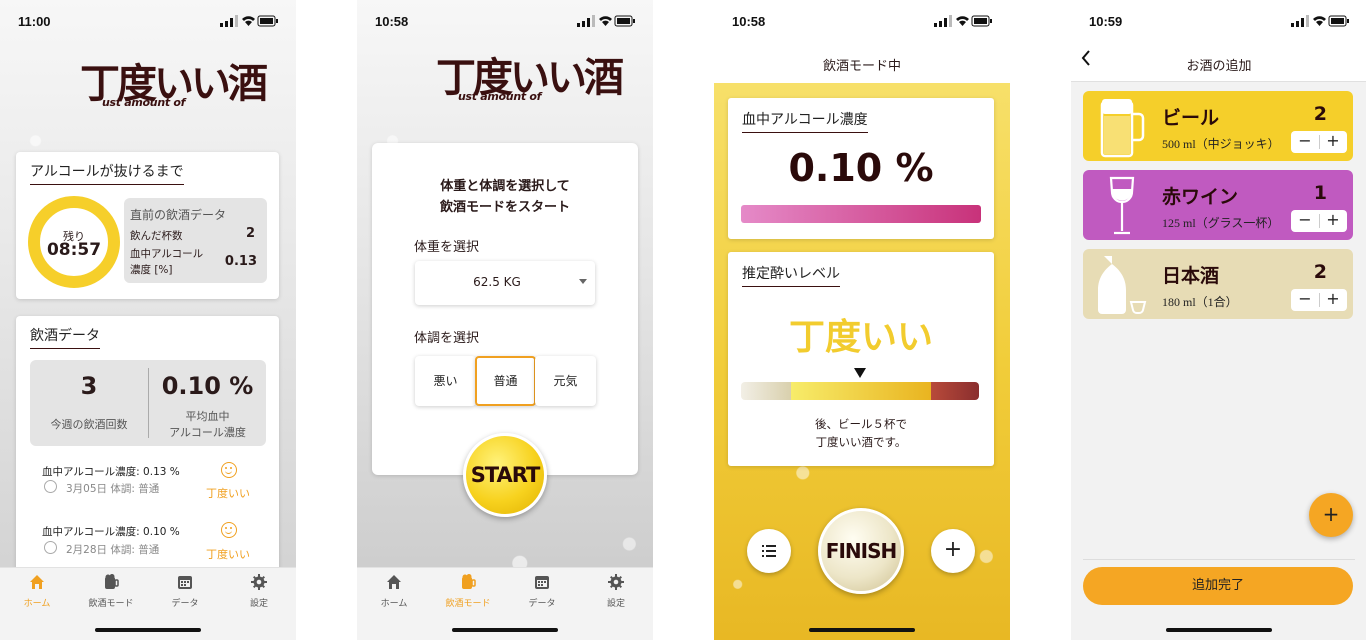 The width and height of the screenshot is (1366, 640). I want to click on condition-good-button: 元気, so click(565, 381).